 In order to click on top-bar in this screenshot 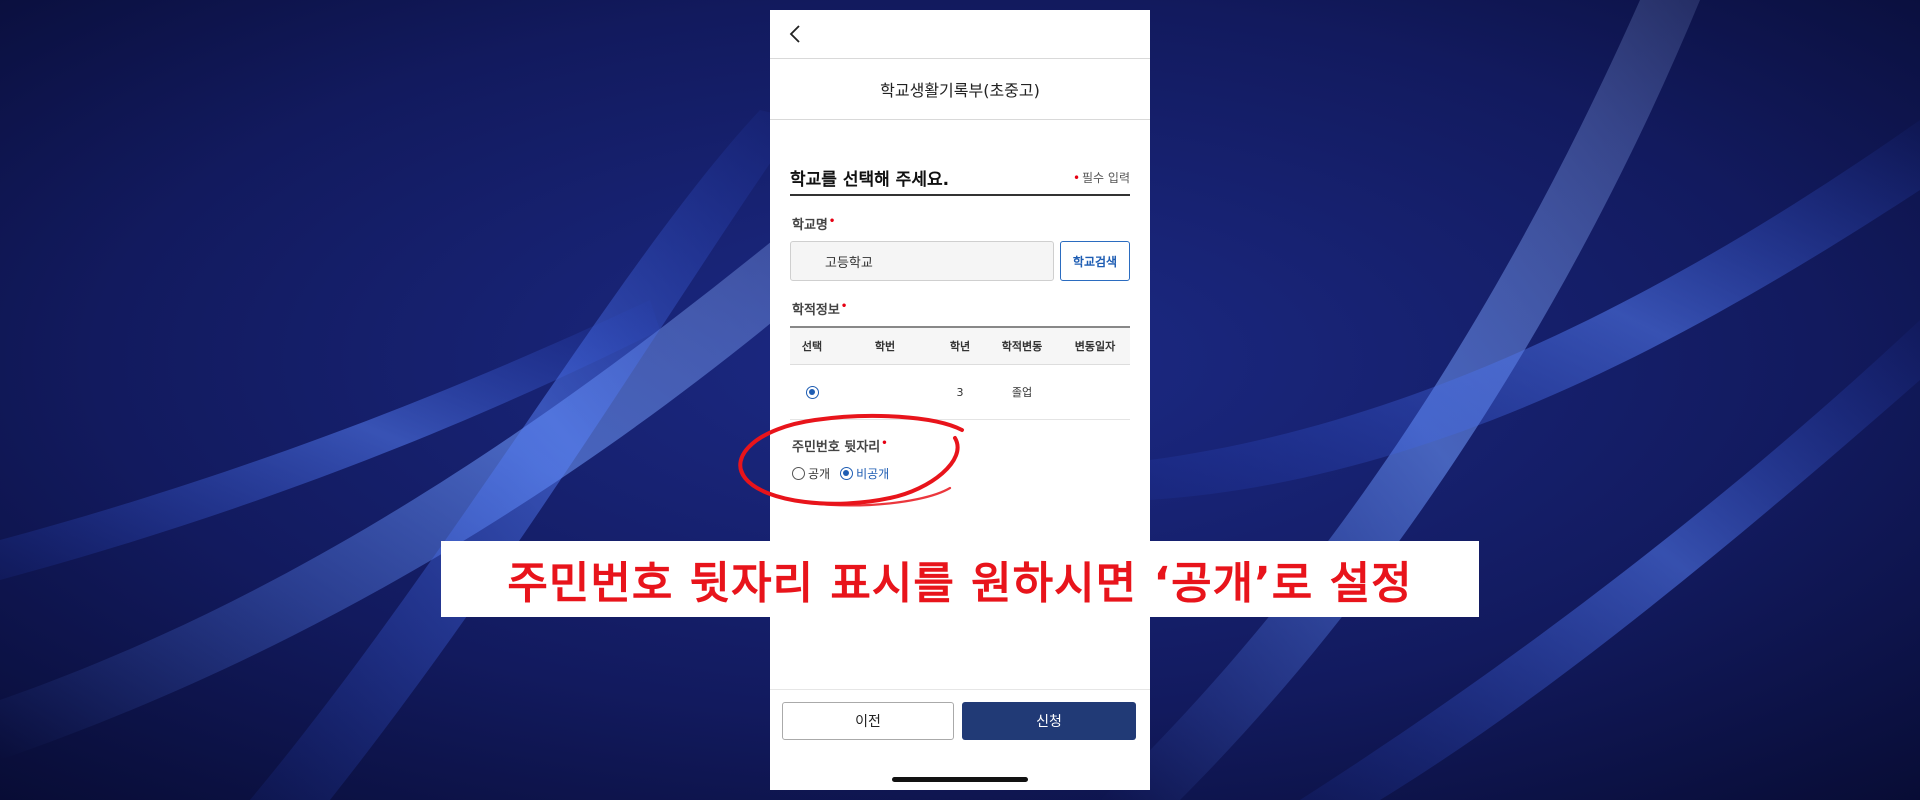, I will do `click(960, 34)`.